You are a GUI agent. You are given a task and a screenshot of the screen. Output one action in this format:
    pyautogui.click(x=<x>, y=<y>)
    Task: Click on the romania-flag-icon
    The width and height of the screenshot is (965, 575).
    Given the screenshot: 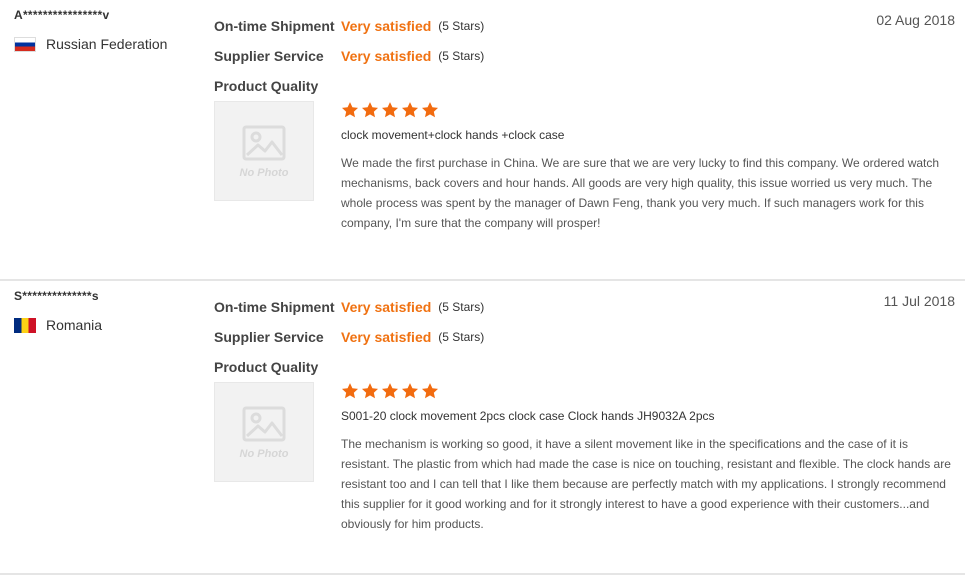 What is the action you would take?
    pyautogui.click(x=25, y=325)
    